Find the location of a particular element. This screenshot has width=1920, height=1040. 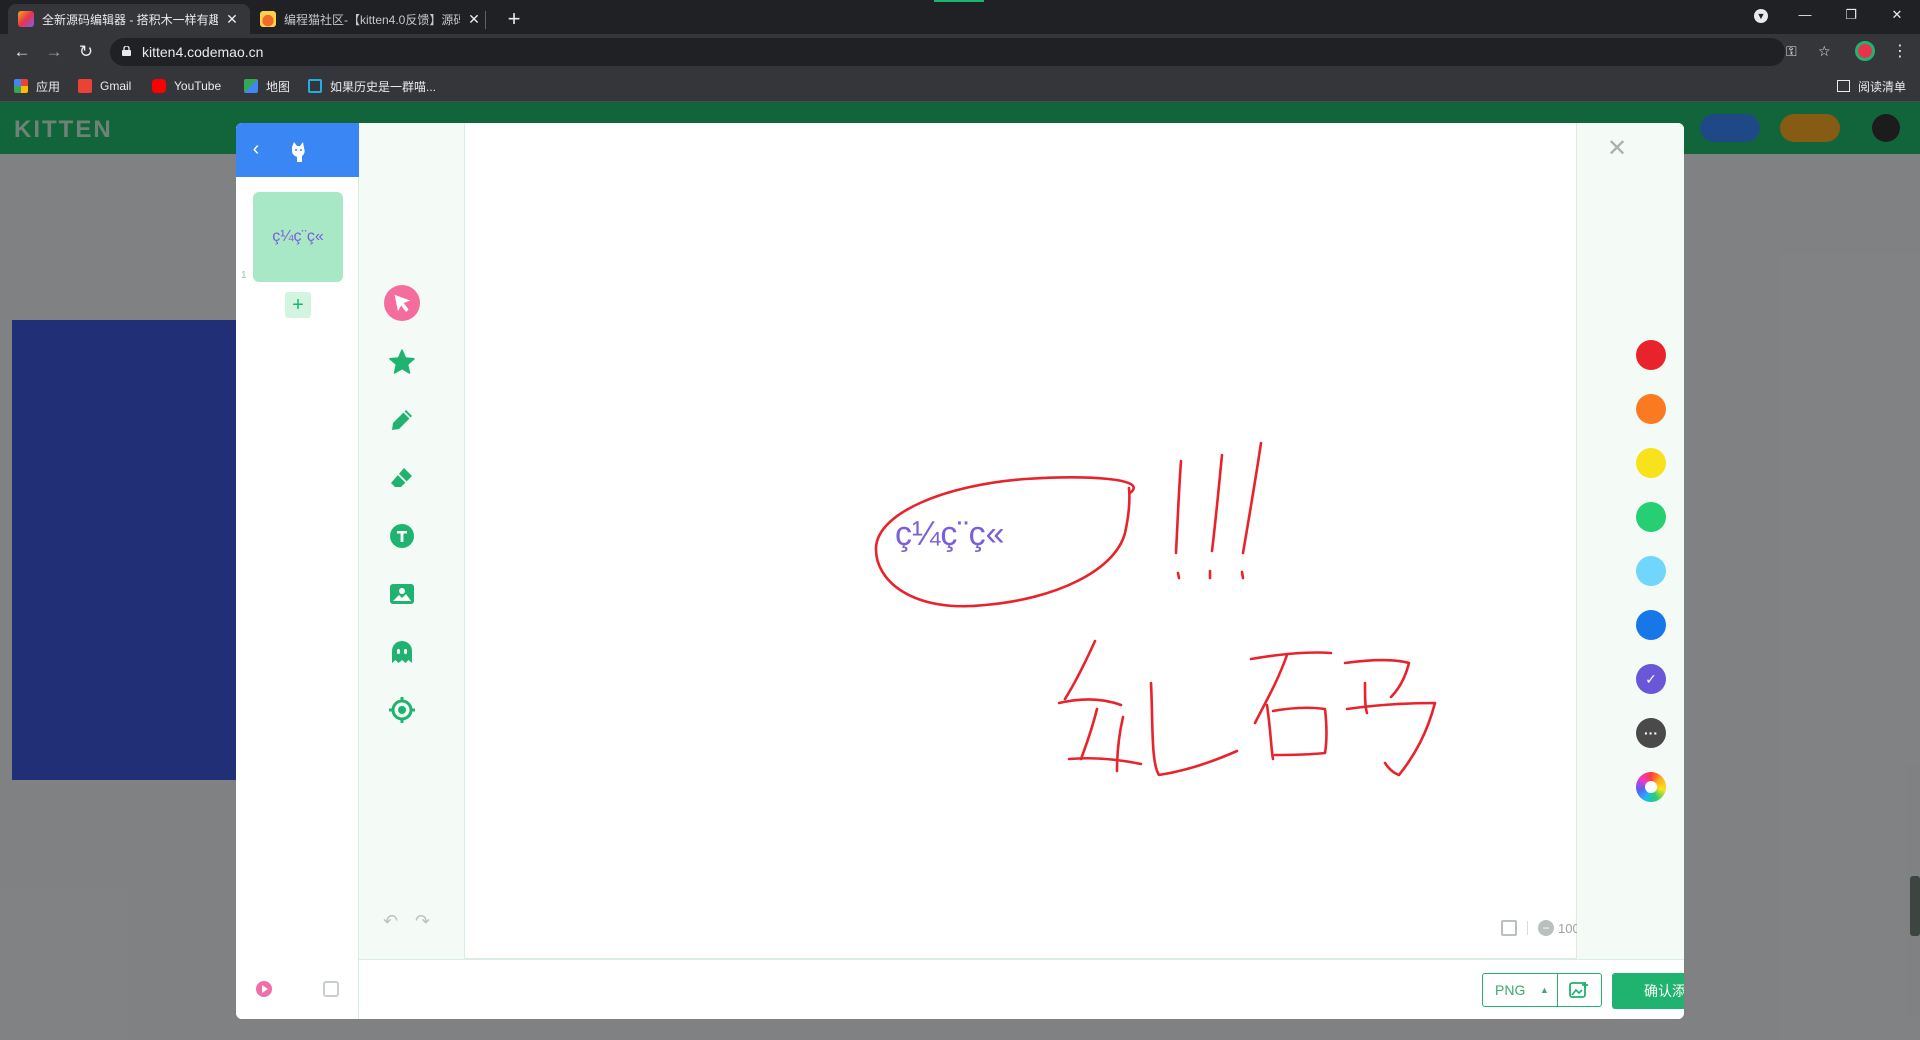

export-format-group: PNG ▲ is located at coordinates (1542, 990).